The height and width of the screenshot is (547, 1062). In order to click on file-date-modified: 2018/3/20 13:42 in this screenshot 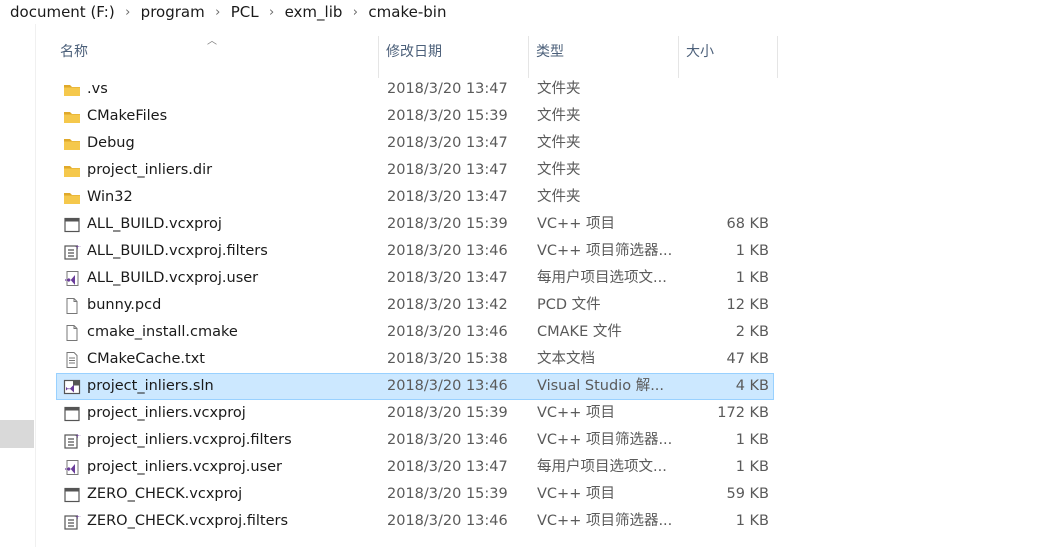, I will do `click(447, 305)`.